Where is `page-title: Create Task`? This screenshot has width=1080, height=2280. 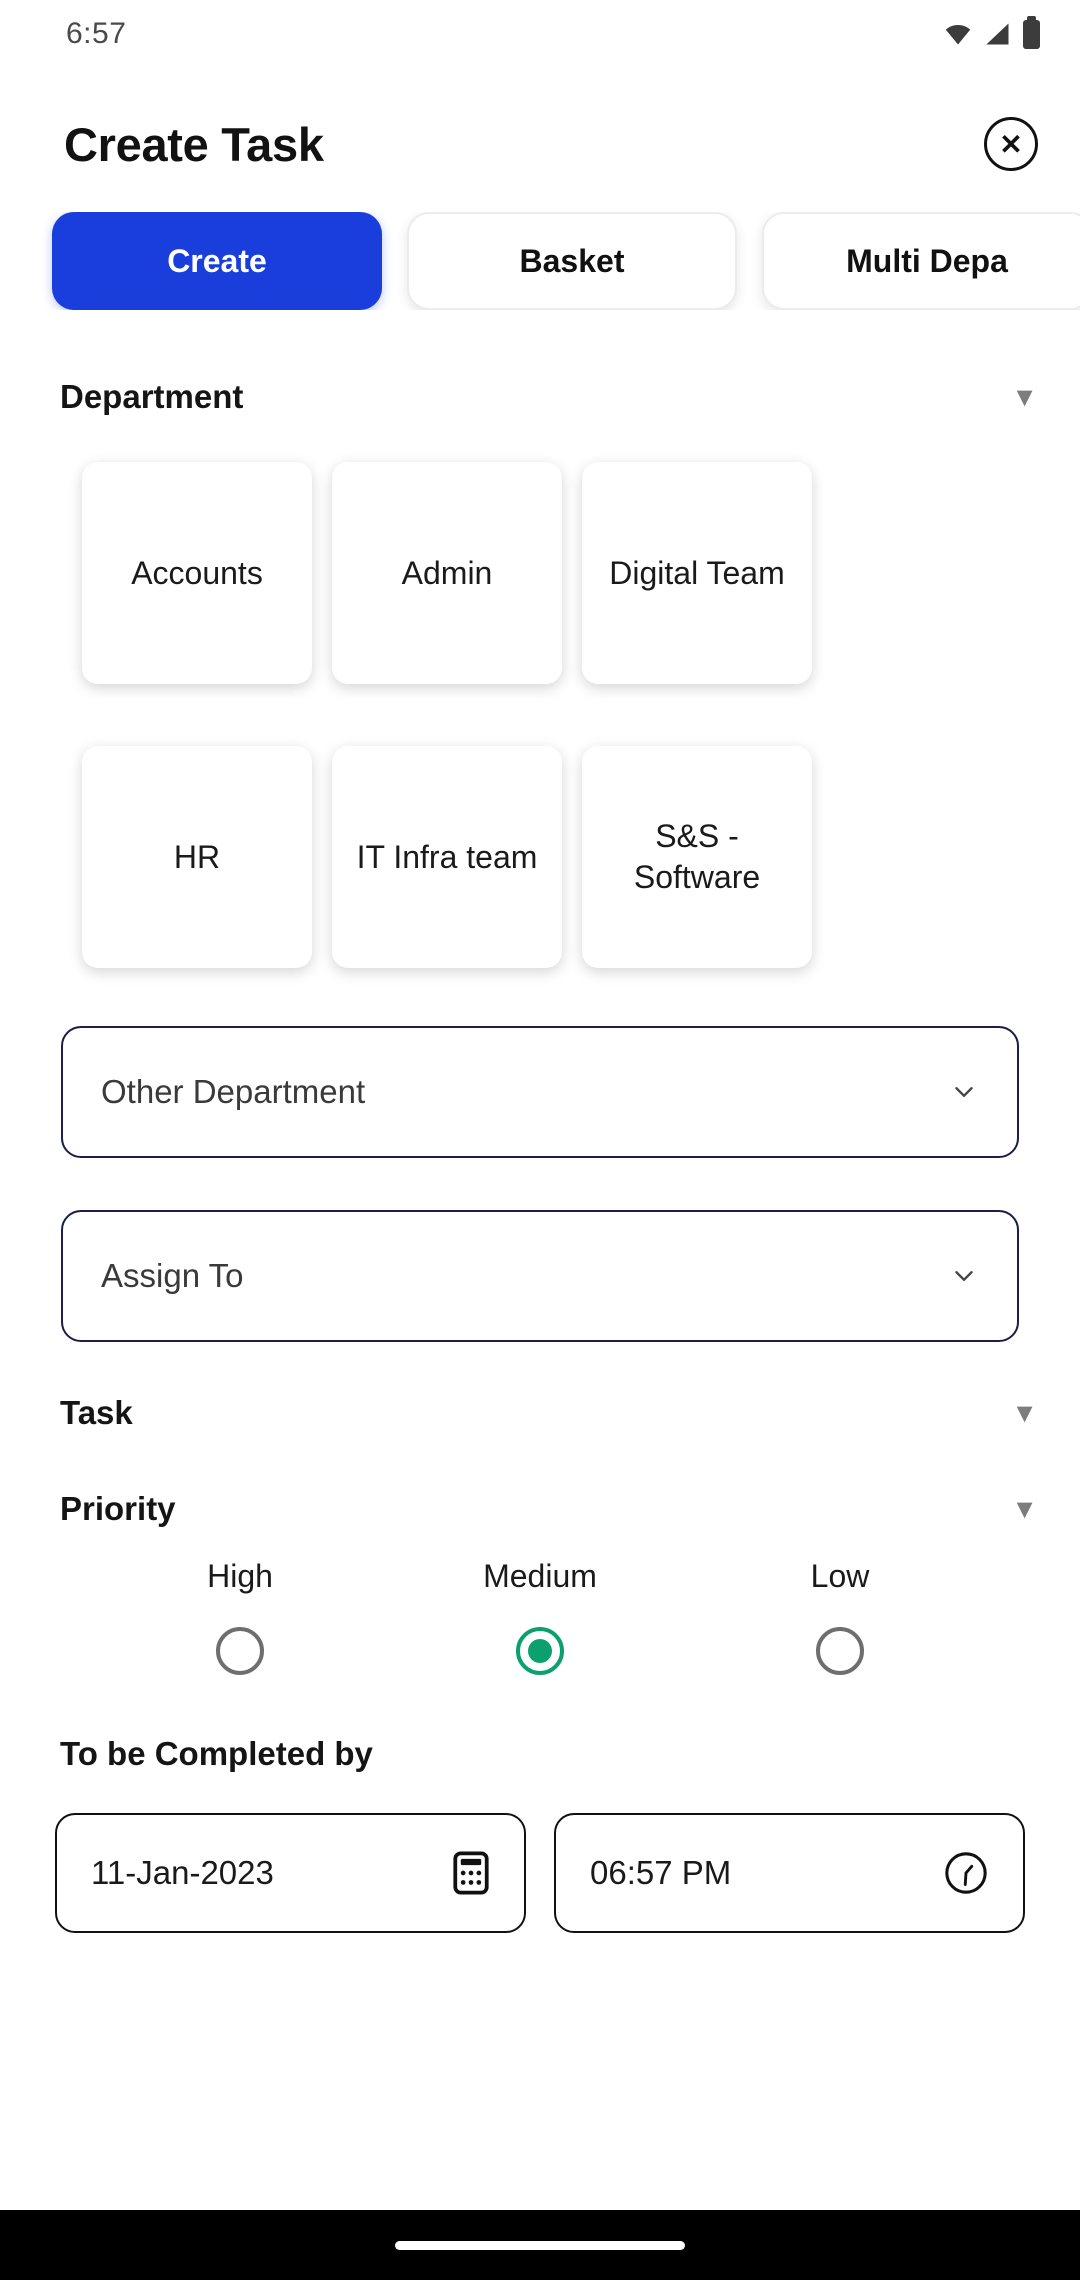
page-title: Create Task is located at coordinates (194, 144).